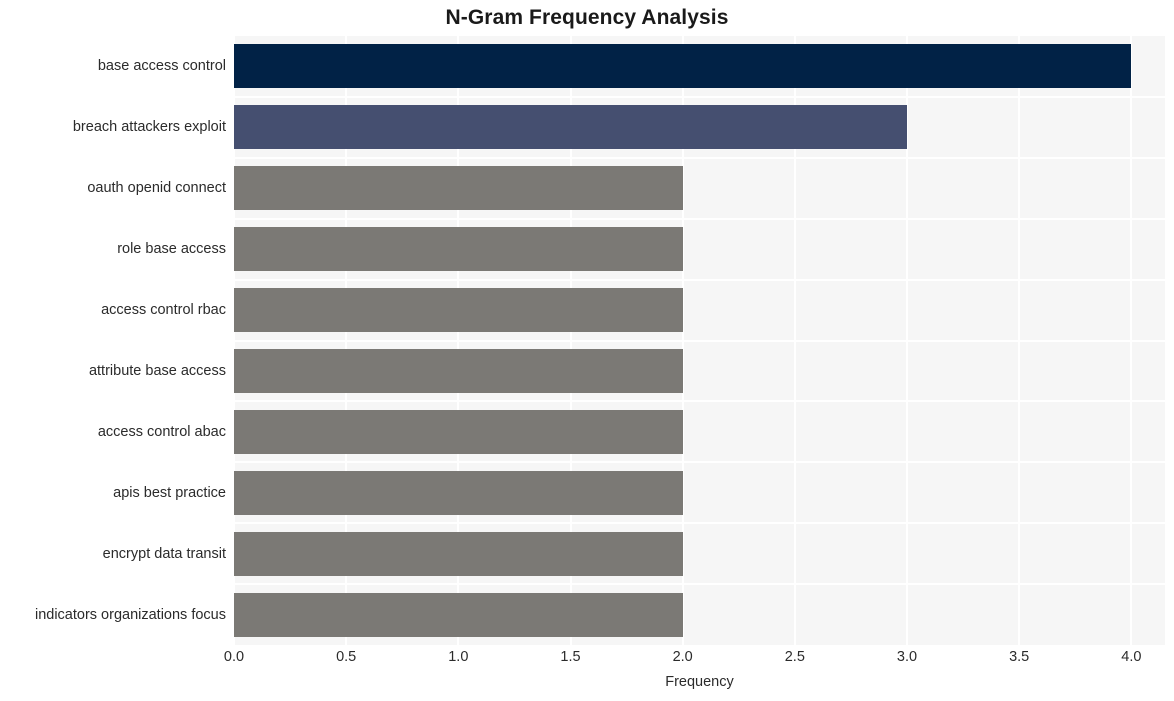  What do you see at coordinates (149, 127) in the screenshot?
I see `y-axis-tick-label: breach attackers exploit` at bounding box center [149, 127].